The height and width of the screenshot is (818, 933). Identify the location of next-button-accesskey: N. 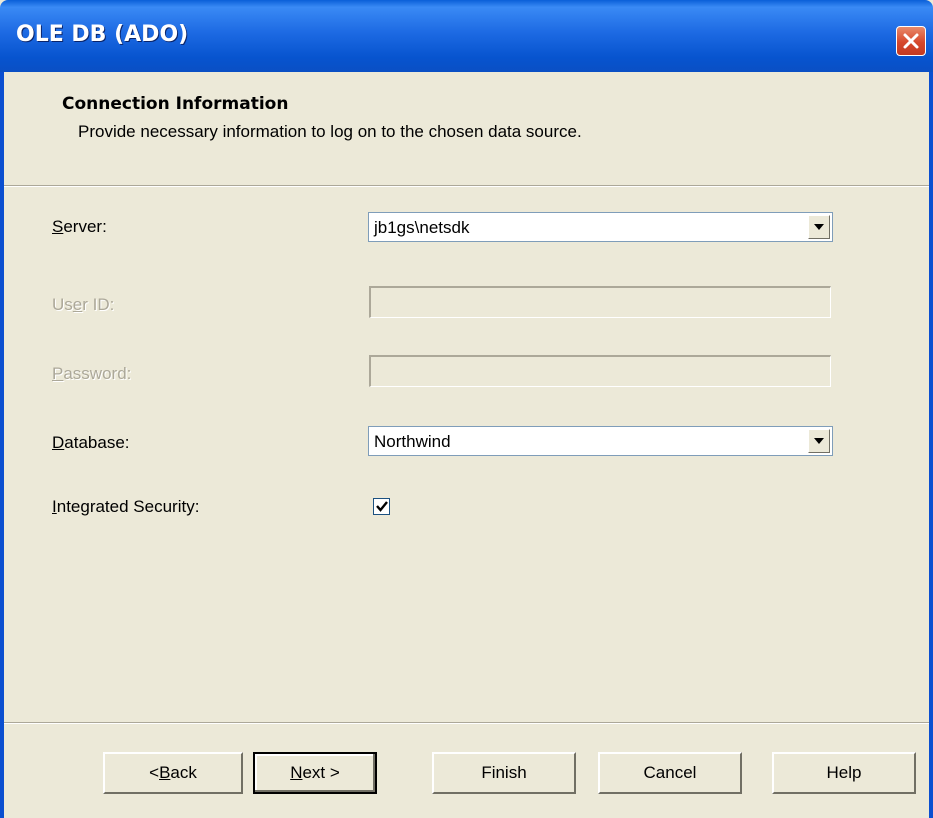
(296, 772).